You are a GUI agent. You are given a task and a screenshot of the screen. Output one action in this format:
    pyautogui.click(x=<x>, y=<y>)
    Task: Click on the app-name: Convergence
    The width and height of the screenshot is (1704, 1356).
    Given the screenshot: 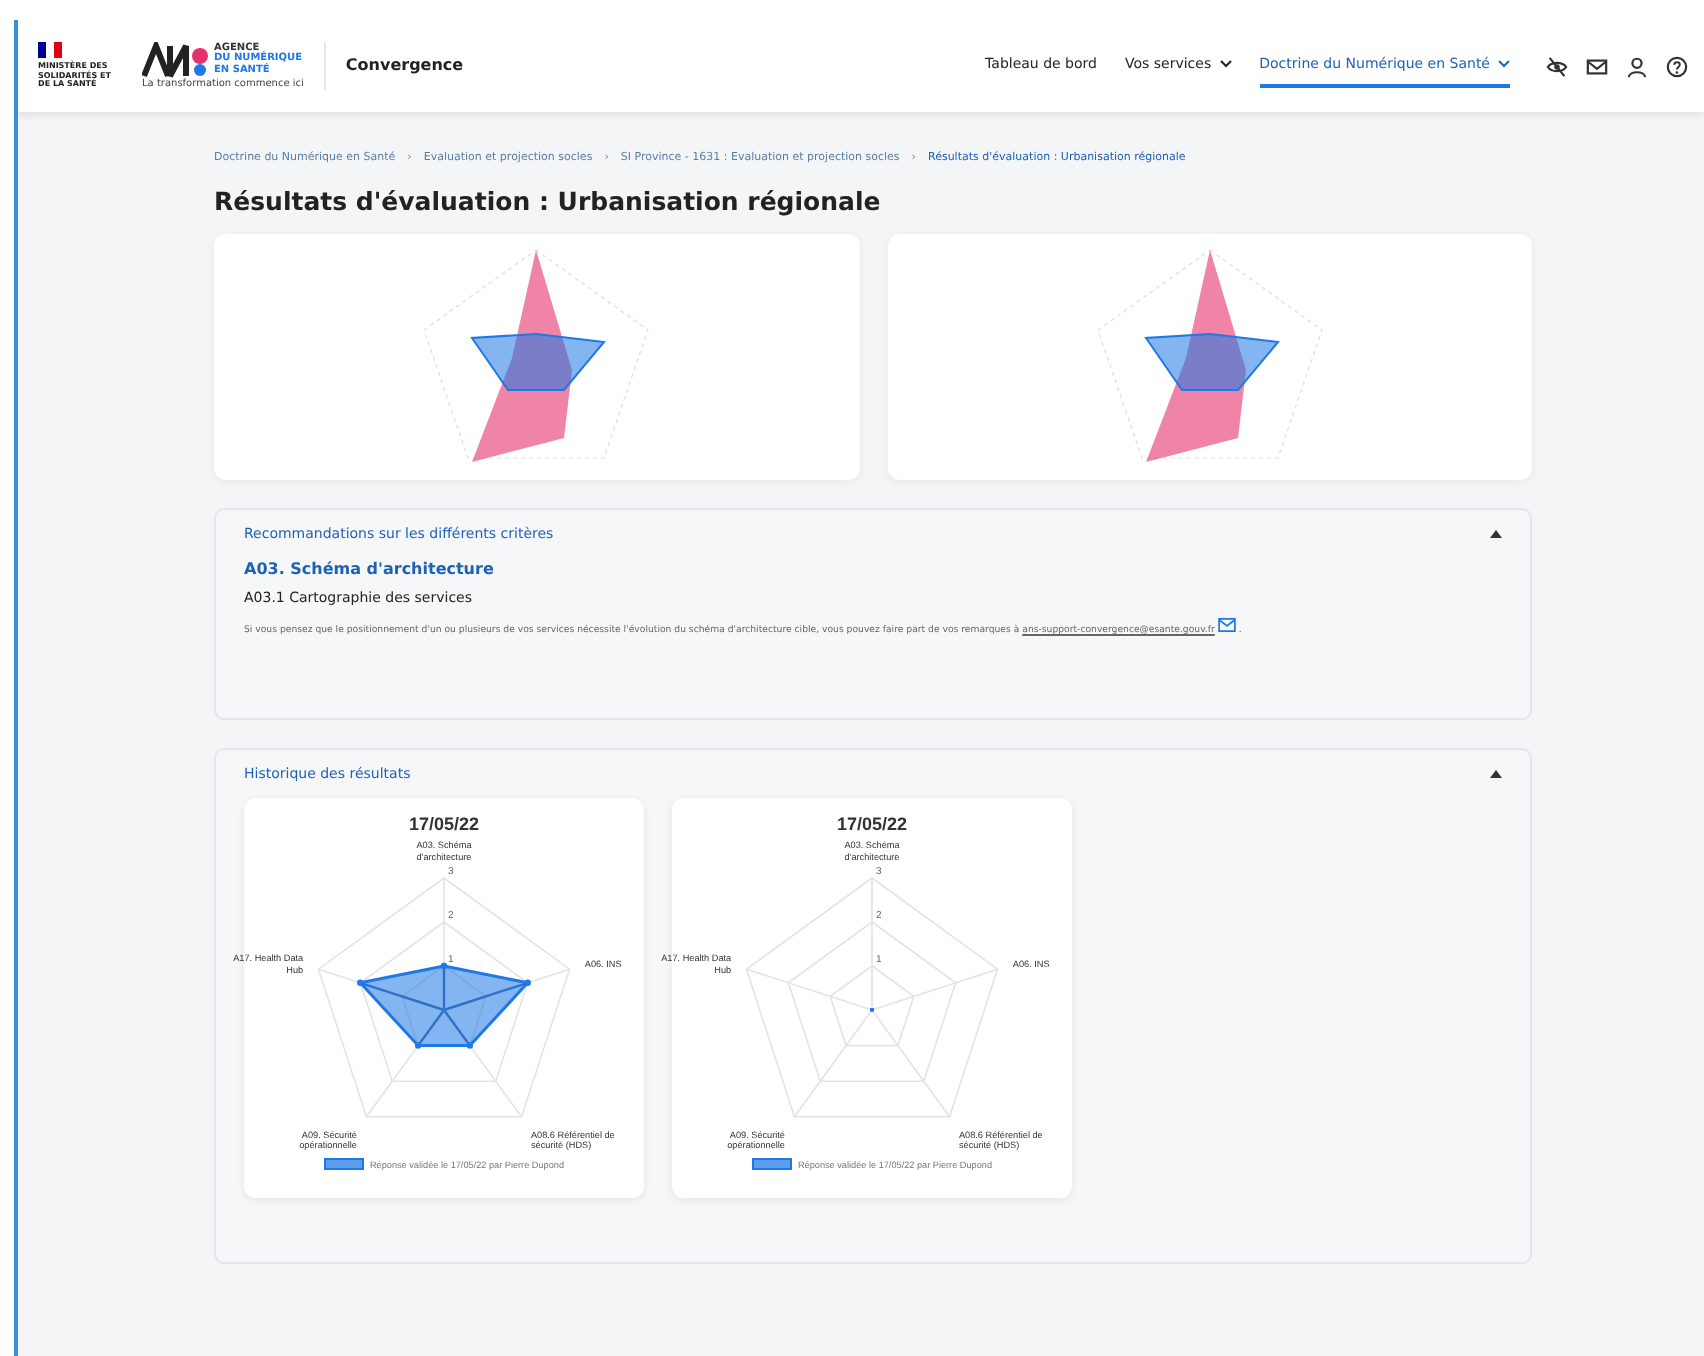 What is the action you would take?
    pyautogui.click(x=404, y=65)
    